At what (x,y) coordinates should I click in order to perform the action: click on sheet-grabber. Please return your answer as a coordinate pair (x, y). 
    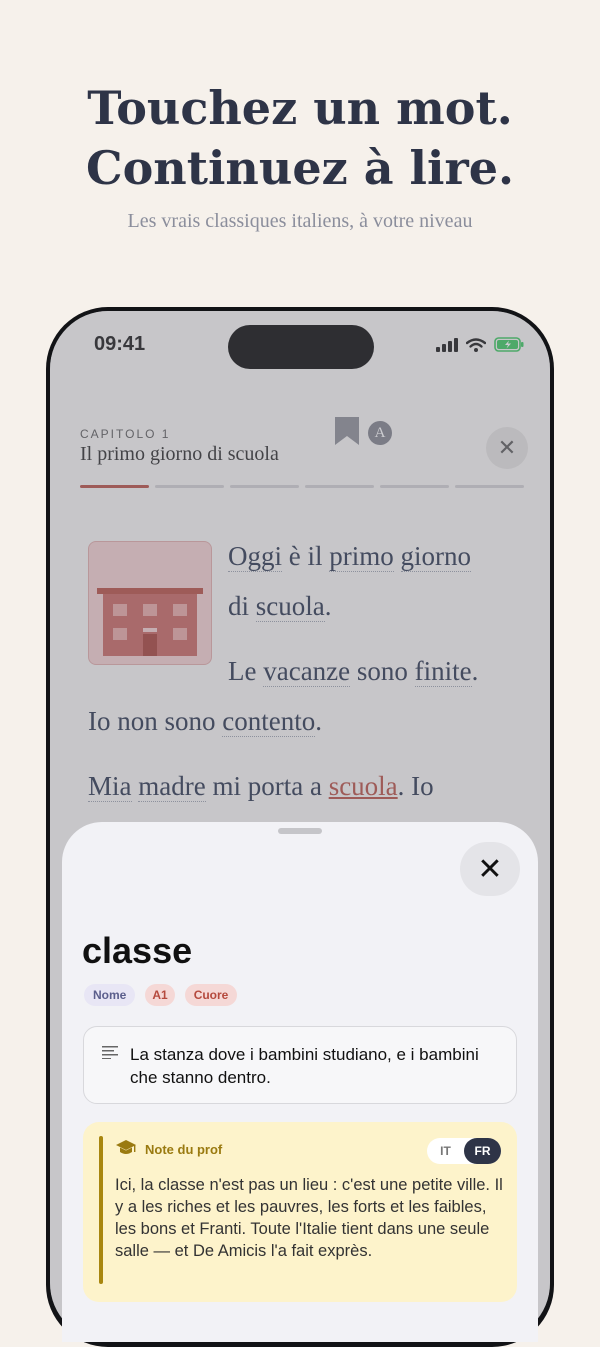
    Looking at the image, I should click on (300, 831).